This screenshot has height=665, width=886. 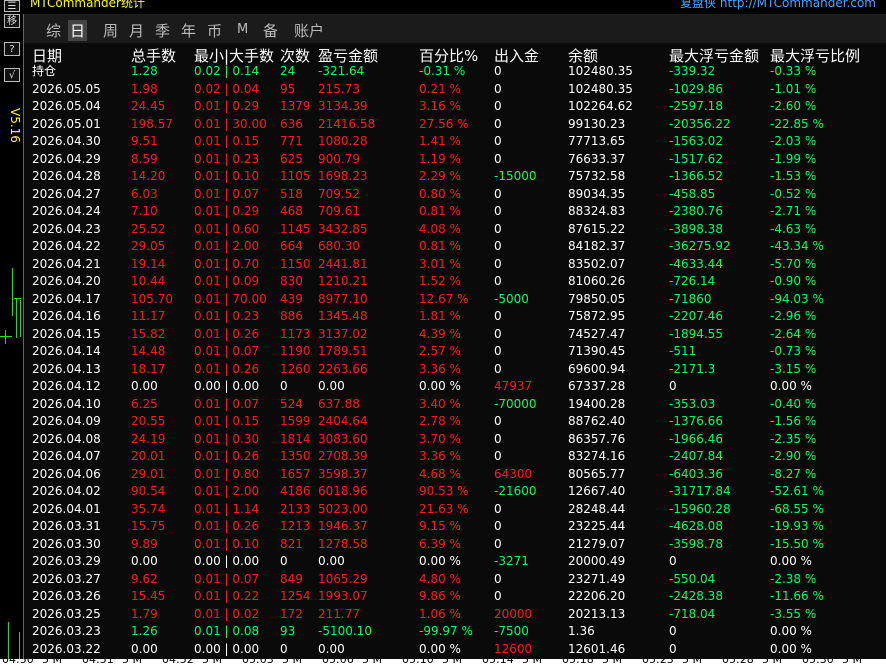 I want to click on tab-summary: 综, so click(x=53, y=30).